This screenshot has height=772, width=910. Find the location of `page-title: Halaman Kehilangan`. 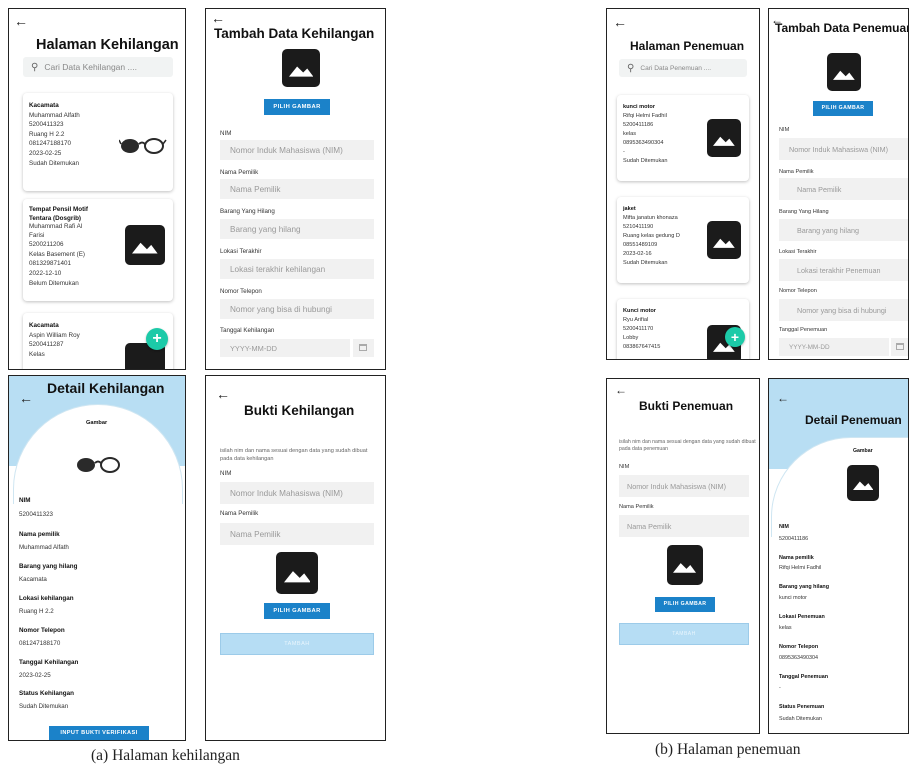

page-title: Halaman Kehilangan is located at coordinates (107, 45).